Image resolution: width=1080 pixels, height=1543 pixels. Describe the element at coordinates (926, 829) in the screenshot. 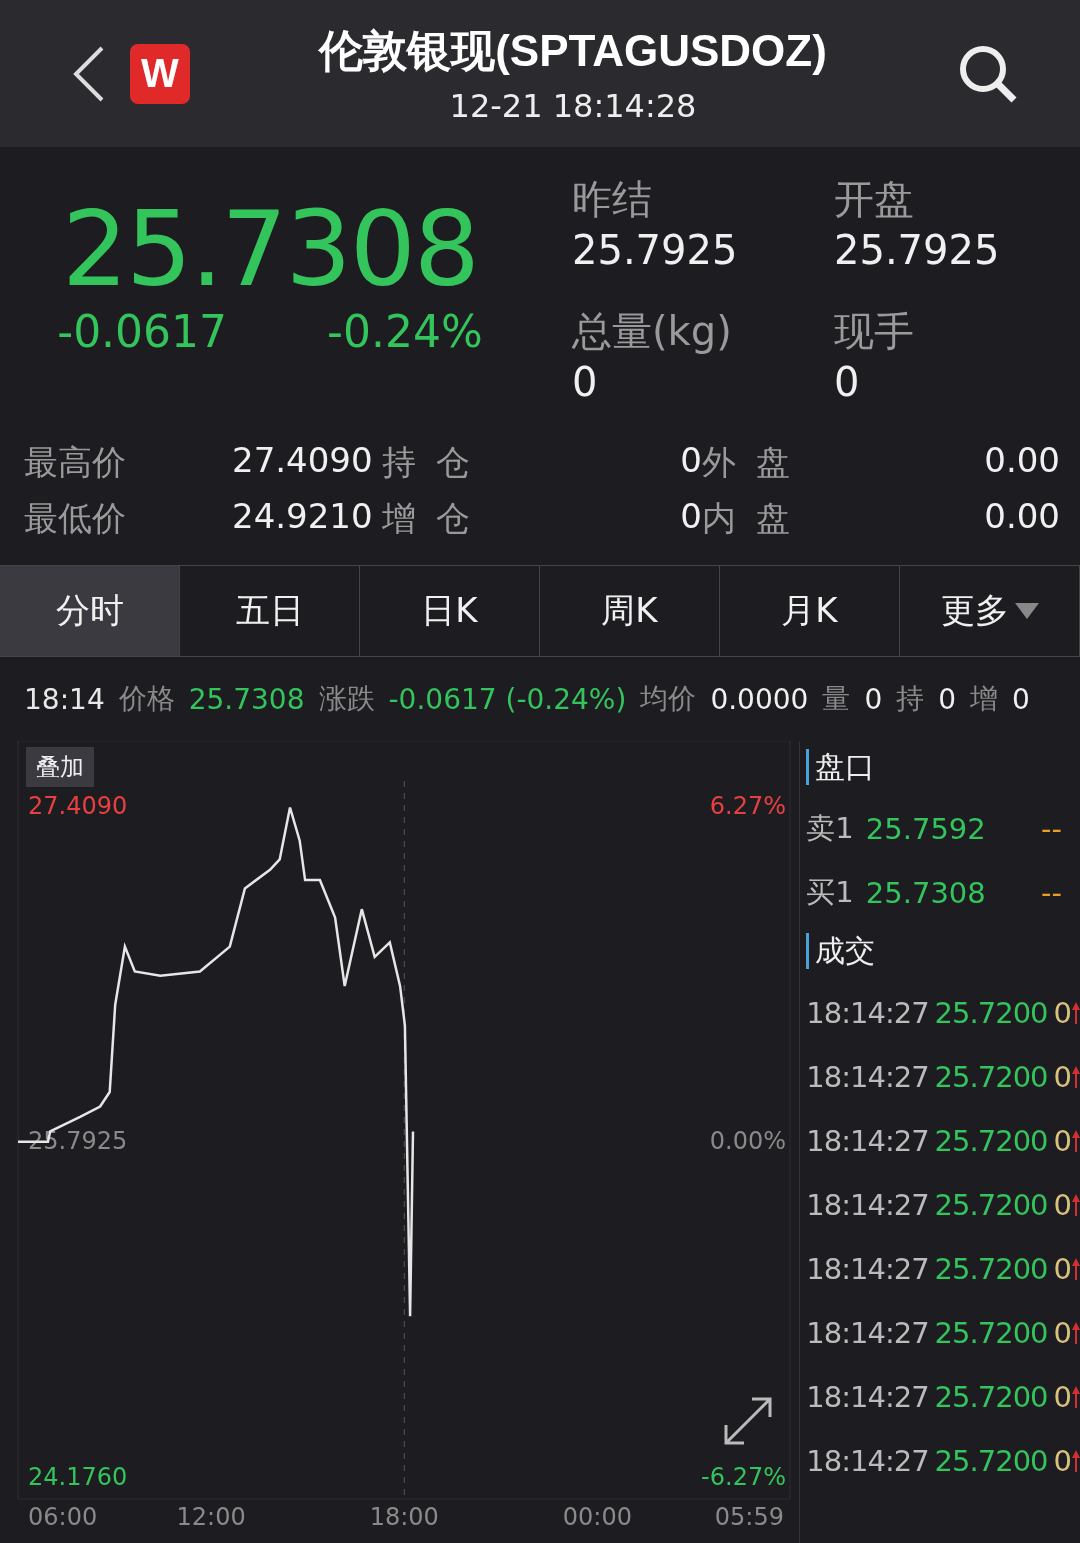

I see `order-price: 25.7592` at that location.